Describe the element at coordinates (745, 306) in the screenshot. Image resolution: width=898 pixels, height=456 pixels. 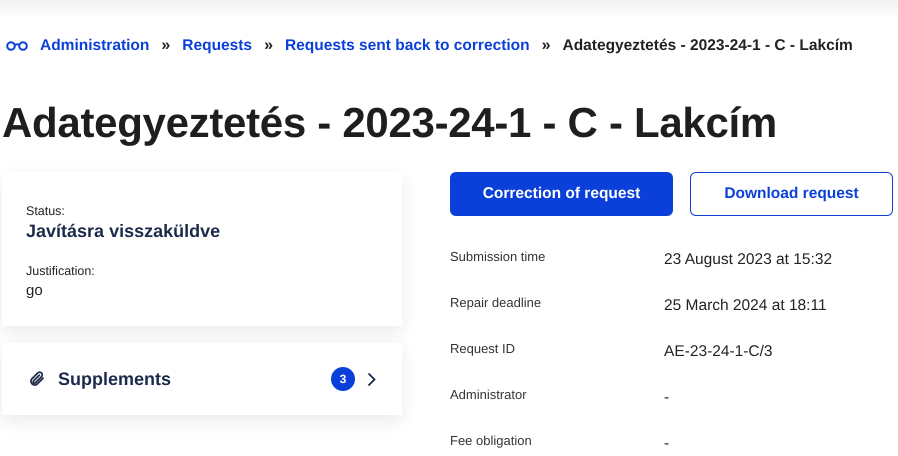
I see `detail-value: 25 March 2024 at 18:11` at that location.